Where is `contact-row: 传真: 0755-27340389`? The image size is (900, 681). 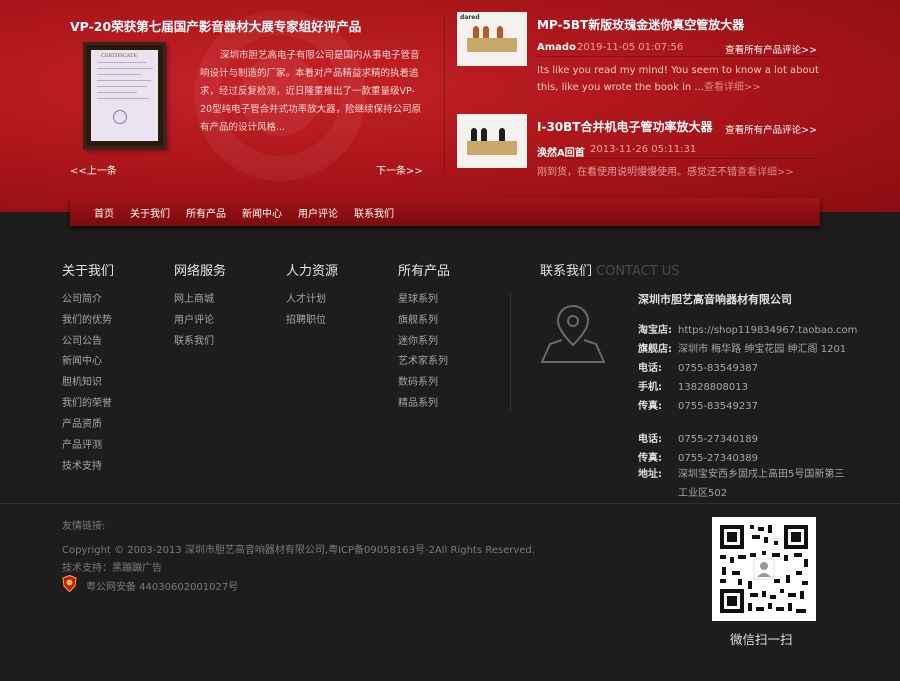
contact-row: 传真: 0755-27340389 is located at coordinates (698, 458).